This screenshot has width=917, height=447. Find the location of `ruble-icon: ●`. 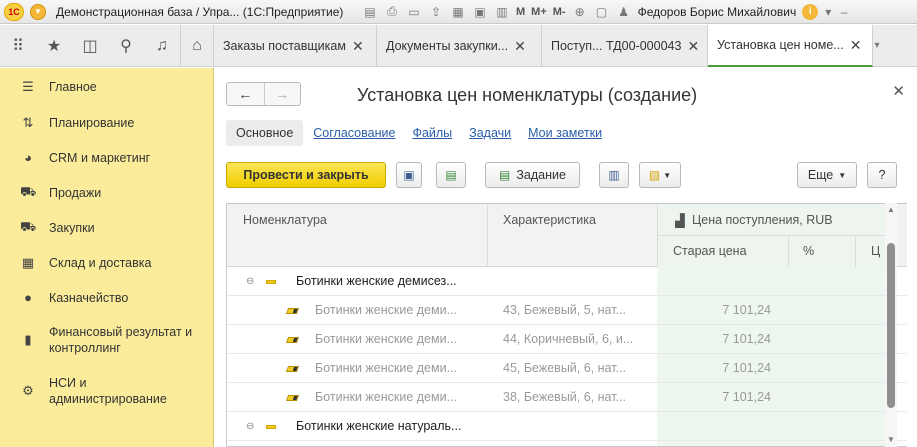

ruble-icon: ● is located at coordinates (28, 297).